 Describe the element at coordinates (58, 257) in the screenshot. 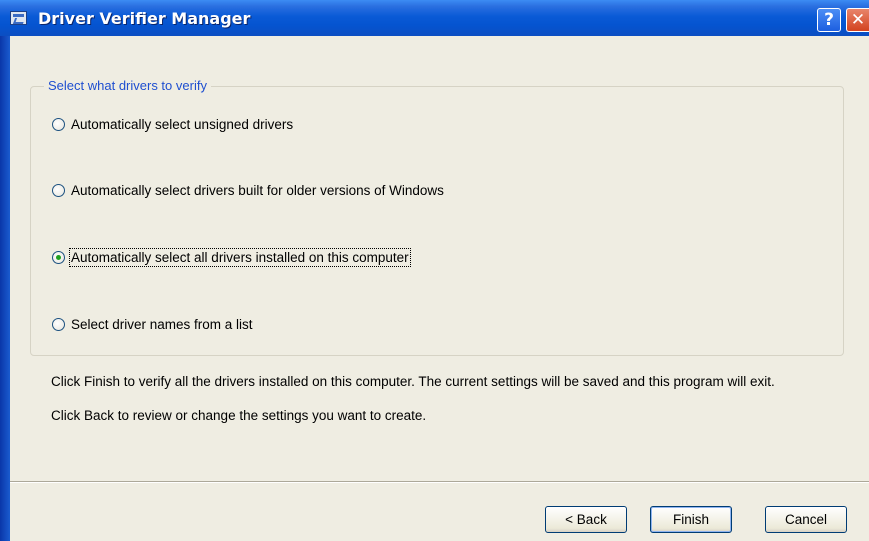

I see `radio-all-drivers` at that location.